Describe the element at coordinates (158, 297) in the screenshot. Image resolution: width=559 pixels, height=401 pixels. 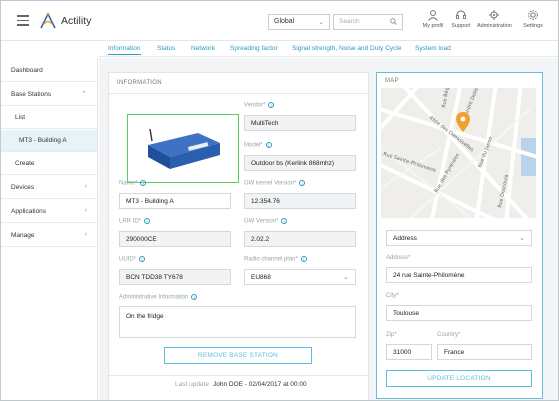
I see `admin-info-label: Administrative Information i` at that location.